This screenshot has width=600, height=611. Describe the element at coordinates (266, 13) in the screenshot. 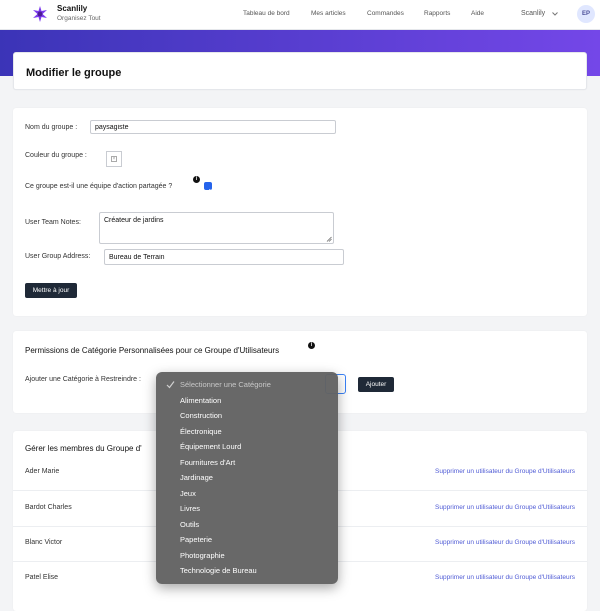

I see `nav-dashboard: Tableau de bord` at that location.